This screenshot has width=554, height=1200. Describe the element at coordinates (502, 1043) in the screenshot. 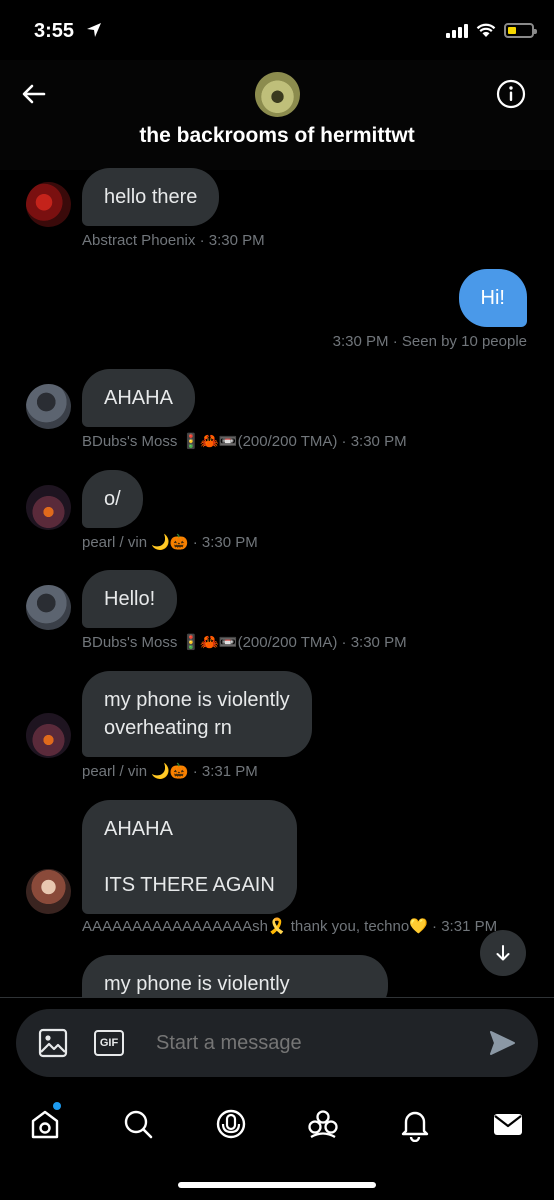

I see `send-icon` at that location.